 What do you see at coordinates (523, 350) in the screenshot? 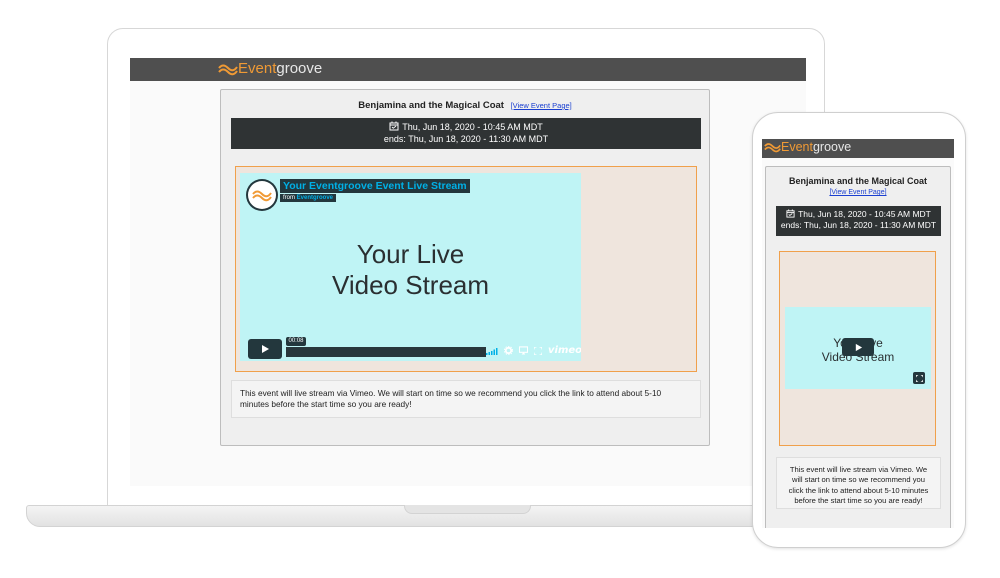
I see `airplay-icon` at bounding box center [523, 350].